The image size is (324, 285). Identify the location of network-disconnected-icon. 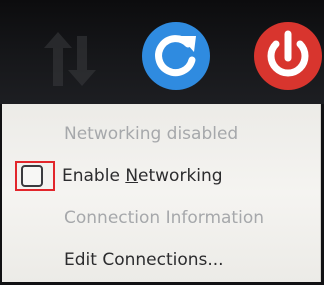
(69, 59).